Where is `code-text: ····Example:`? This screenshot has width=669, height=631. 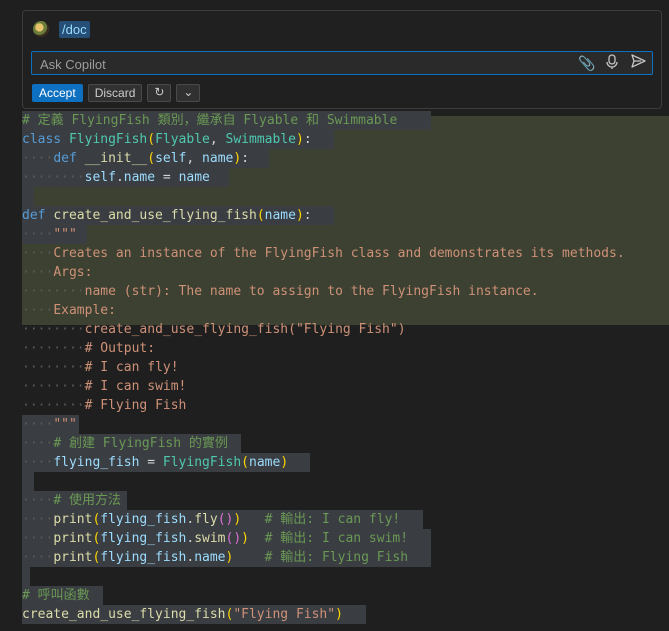 code-text: ····Example: is located at coordinates (69, 310).